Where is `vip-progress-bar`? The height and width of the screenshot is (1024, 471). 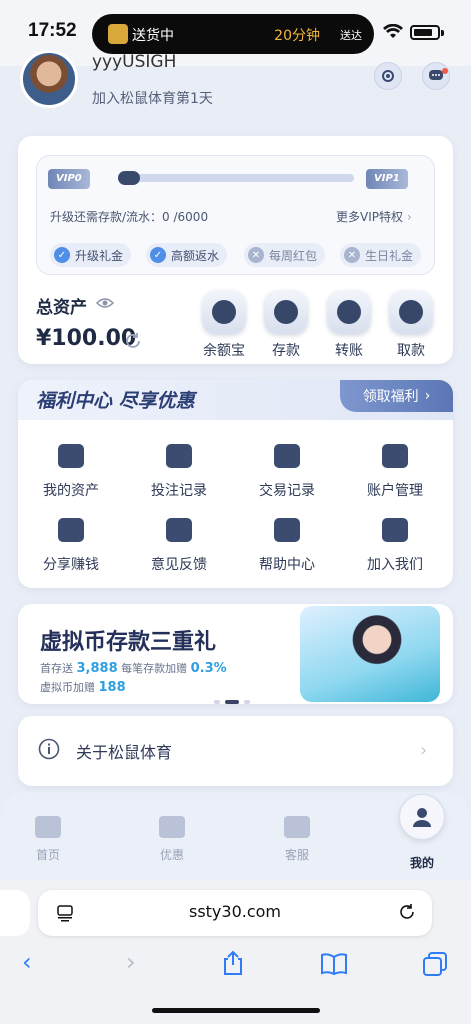 vip-progress-bar is located at coordinates (236, 178).